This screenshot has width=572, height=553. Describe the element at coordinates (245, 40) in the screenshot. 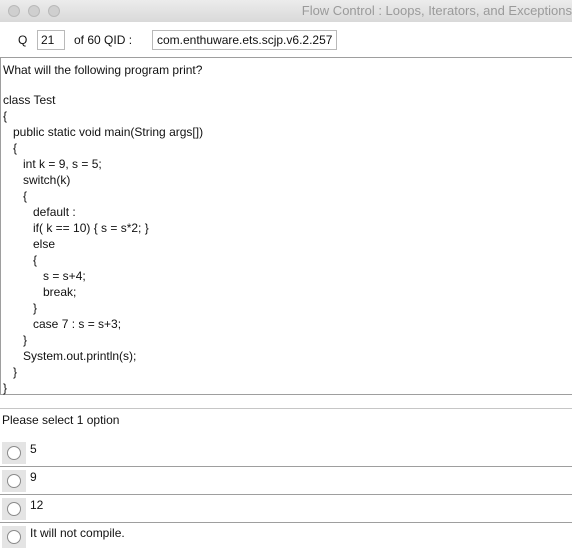

I see `question-id-field: com.enthuware.ets.scjp.v6.2.257` at that location.